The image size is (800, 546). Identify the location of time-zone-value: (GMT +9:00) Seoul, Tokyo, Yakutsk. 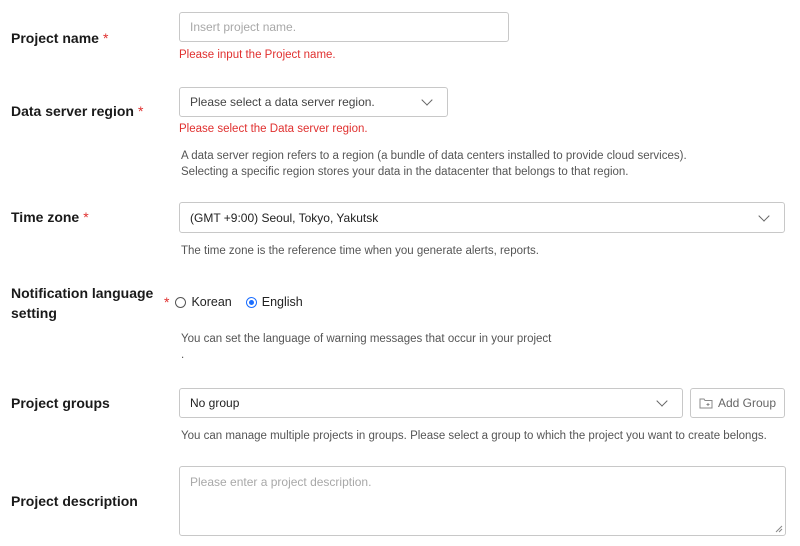
(284, 217).